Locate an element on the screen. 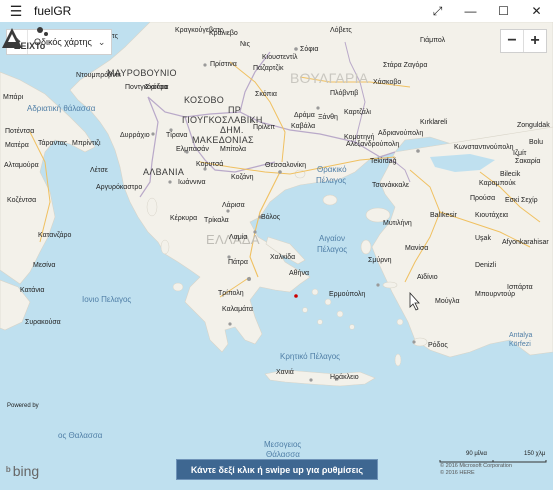 This screenshot has width=553, height=490. city-label: Μπρίντιζι is located at coordinates (86, 143).